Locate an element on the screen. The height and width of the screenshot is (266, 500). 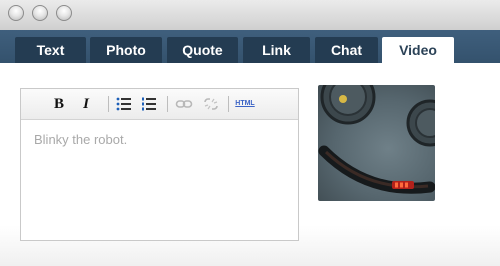
close-window-button is located at coordinates (16, 13).